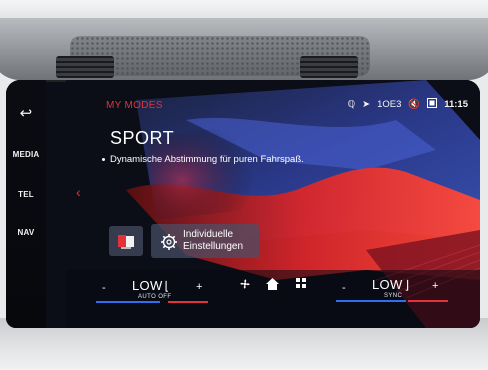 The height and width of the screenshot is (370, 488). I want to click on right-temp-decrease-button: -, so click(344, 288).